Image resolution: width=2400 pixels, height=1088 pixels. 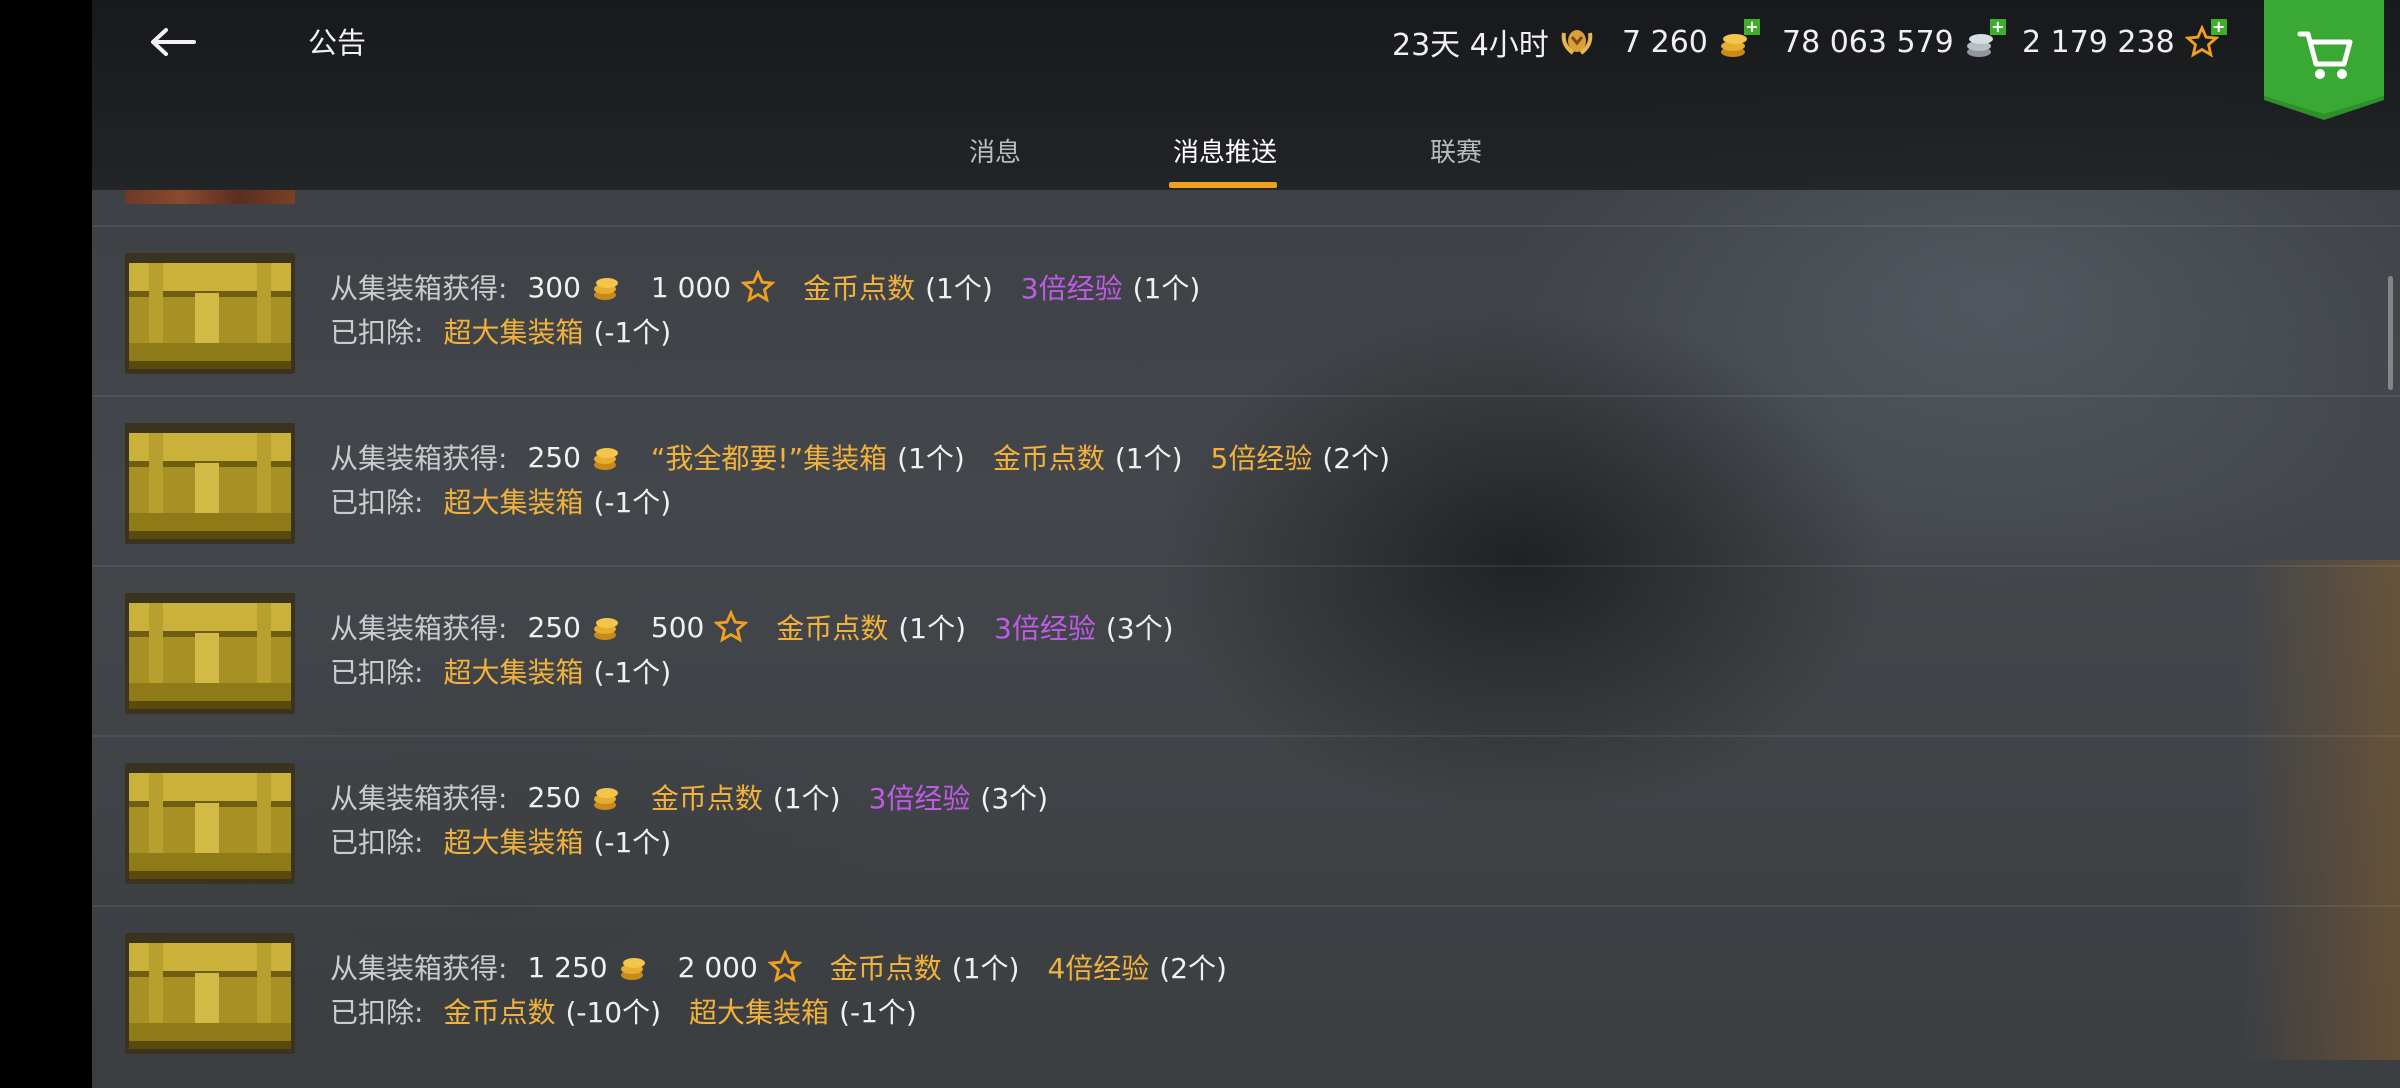 I want to click on credits-balance: 78 063 579 +, so click(x=1894, y=42).